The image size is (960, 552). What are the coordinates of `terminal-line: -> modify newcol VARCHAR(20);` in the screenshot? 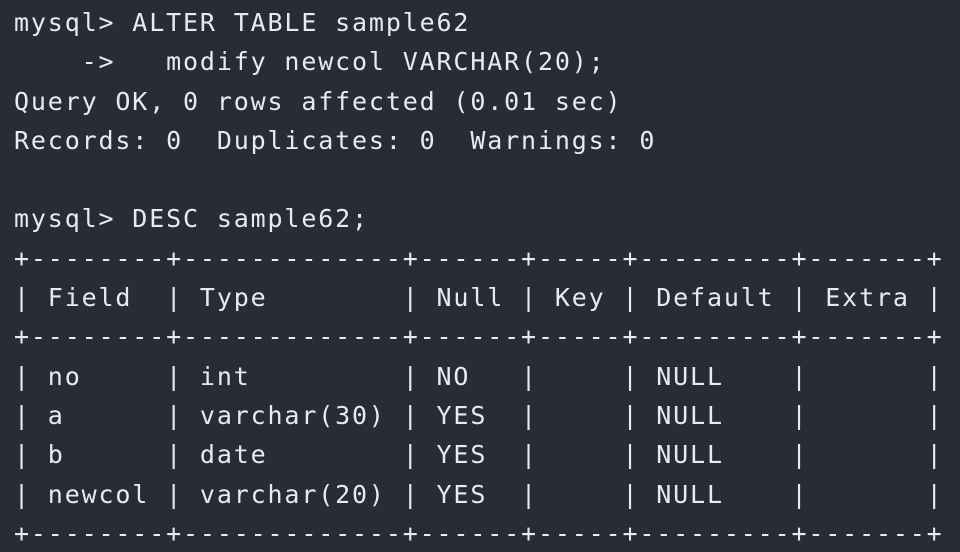 It's located at (310, 62).